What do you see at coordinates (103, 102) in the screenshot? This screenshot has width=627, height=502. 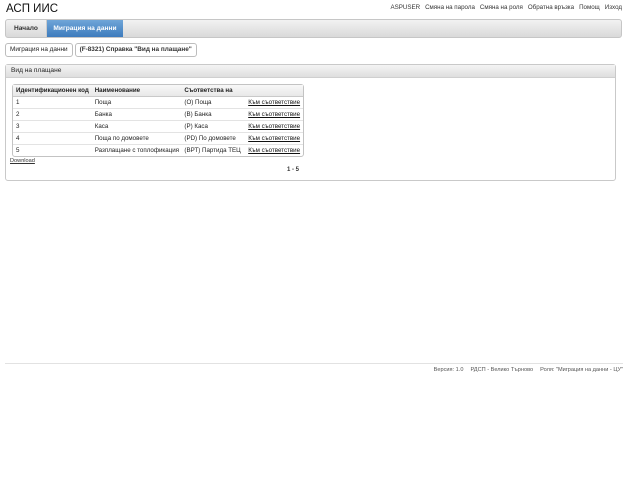 I see `cell-name: Поща` at bounding box center [103, 102].